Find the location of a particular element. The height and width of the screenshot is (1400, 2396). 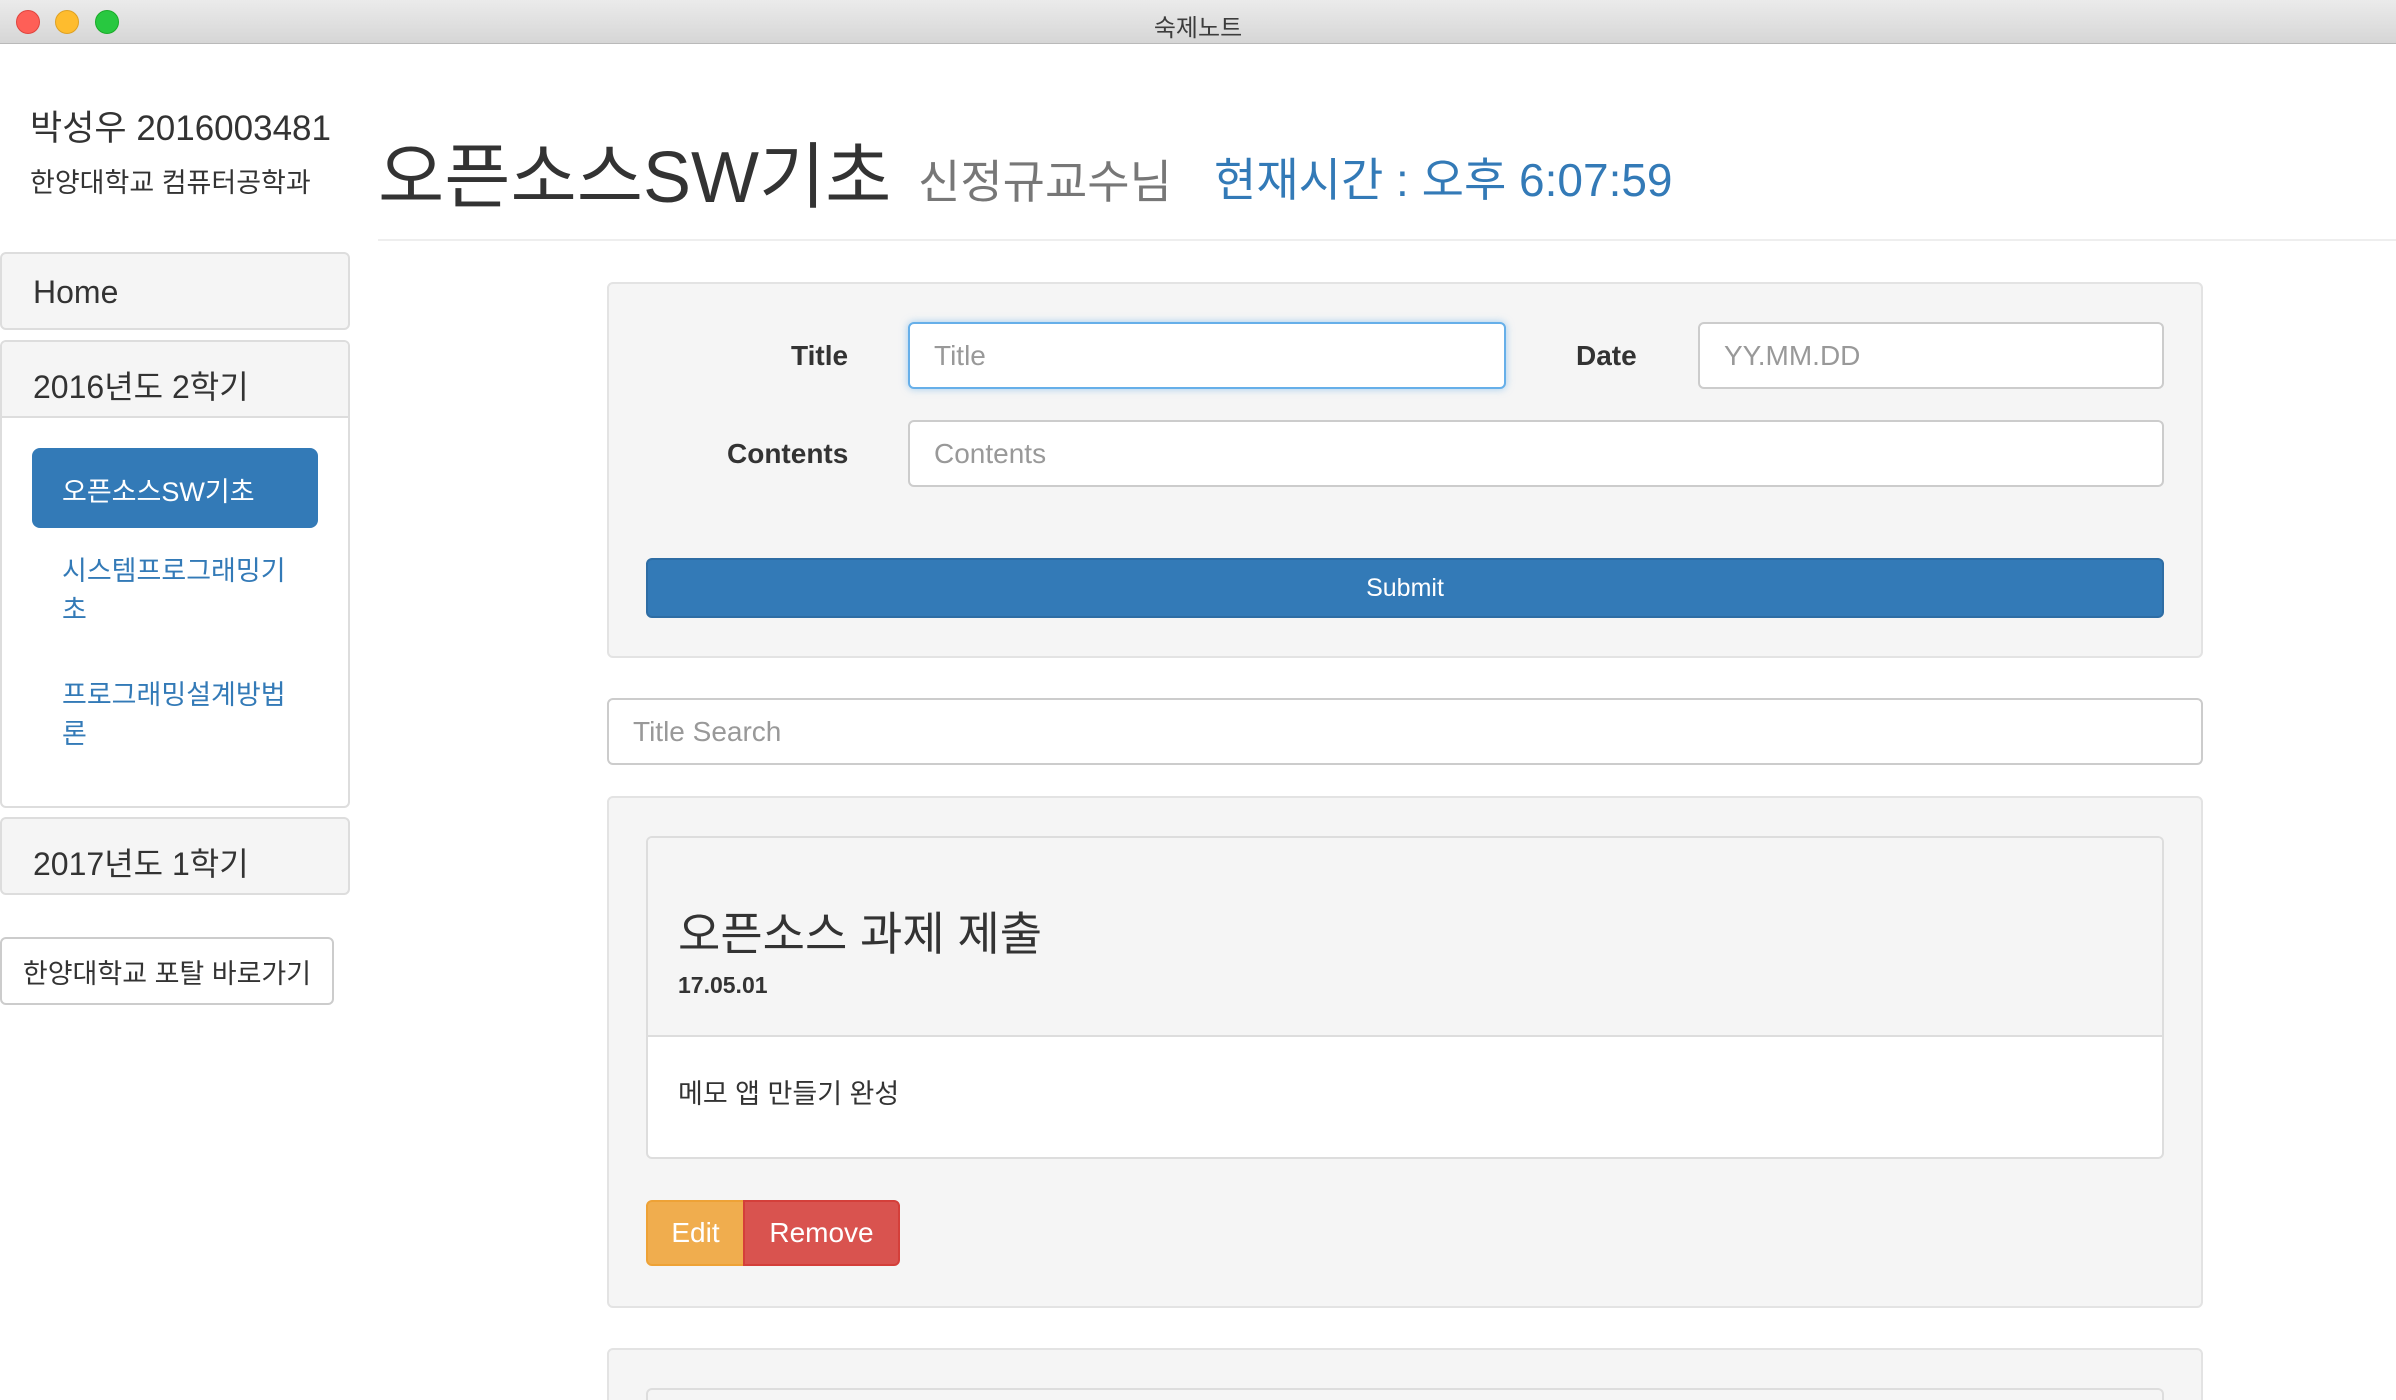

remove-button: Remove is located at coordinates (821, 1233).